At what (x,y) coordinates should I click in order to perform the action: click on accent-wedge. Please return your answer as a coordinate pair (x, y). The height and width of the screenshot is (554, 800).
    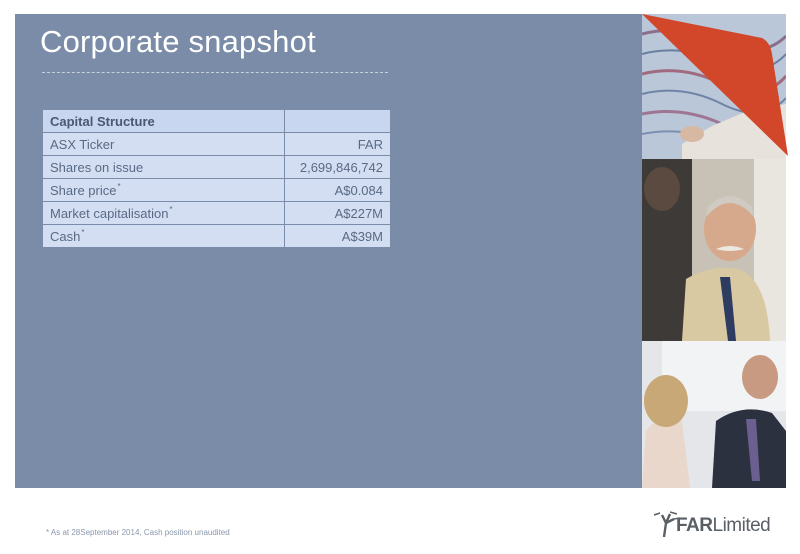
    Looking at the image, I should click on (715, 85).